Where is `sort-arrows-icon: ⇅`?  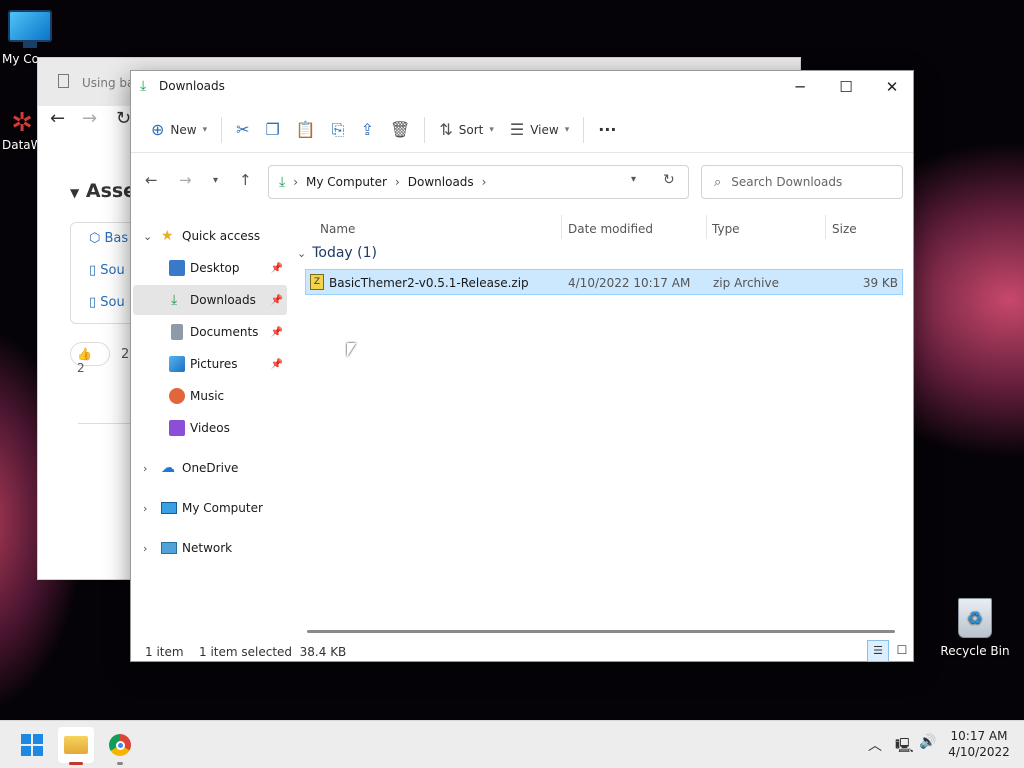
sort-arrows-icon: ⇅ is located at coordinates (446, 129).